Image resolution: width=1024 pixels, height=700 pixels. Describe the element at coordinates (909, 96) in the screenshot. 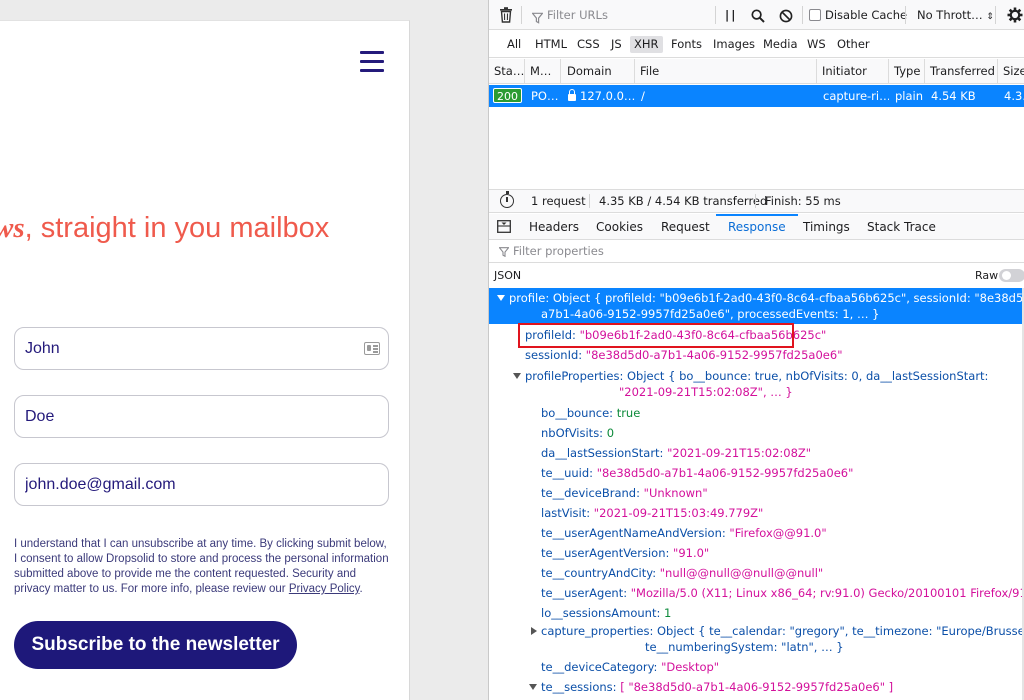

I see `request-type: plain` at that location.